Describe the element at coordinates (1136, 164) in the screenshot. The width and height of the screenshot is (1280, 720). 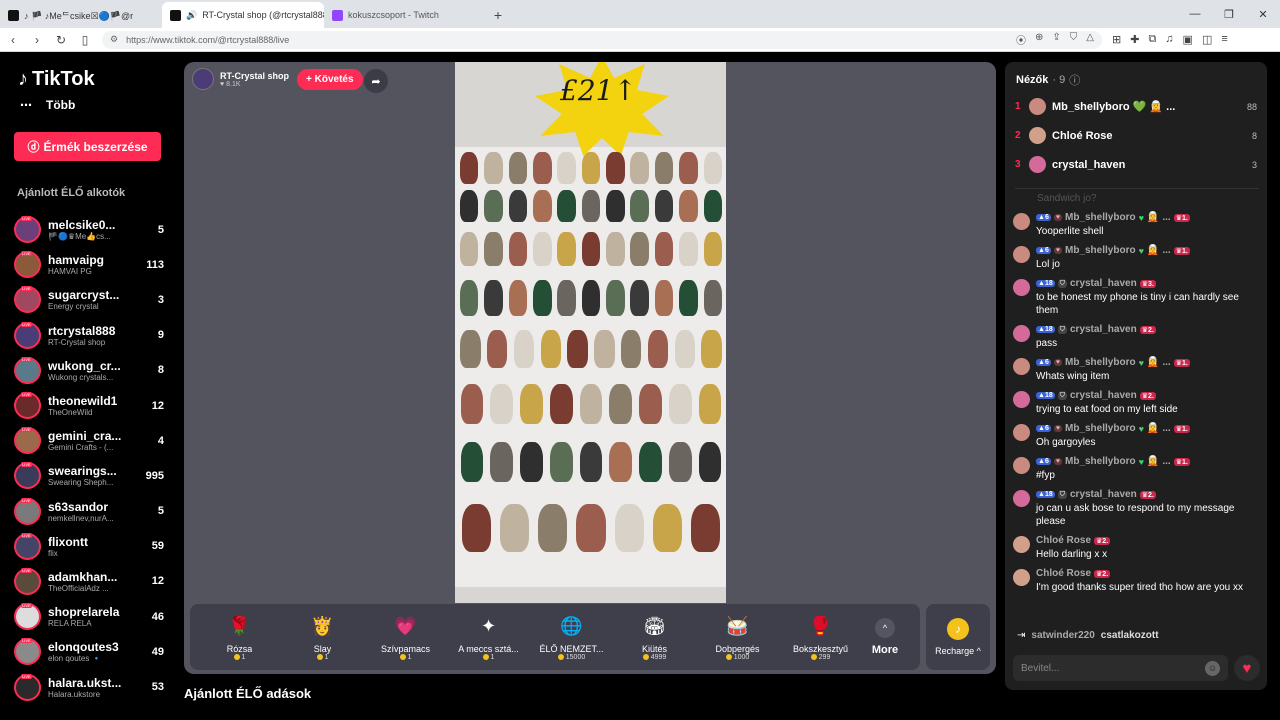
I see `top-viewer-row: 3 crystal_haven 3` at that location.